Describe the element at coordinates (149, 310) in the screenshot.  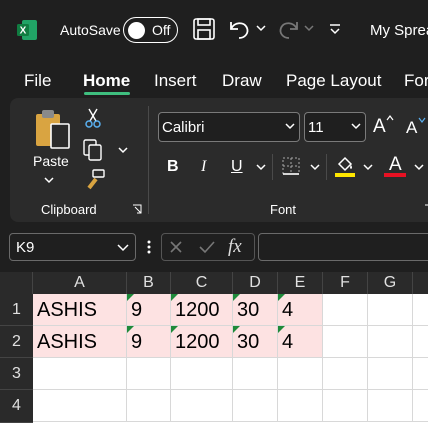
I see `cell-b1: 9` at that location.